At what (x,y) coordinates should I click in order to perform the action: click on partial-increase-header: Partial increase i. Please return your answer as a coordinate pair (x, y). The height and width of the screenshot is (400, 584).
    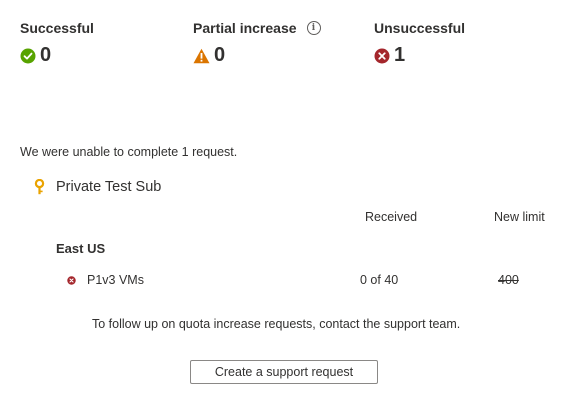
    Looking at the image, I should click on (257, 28).